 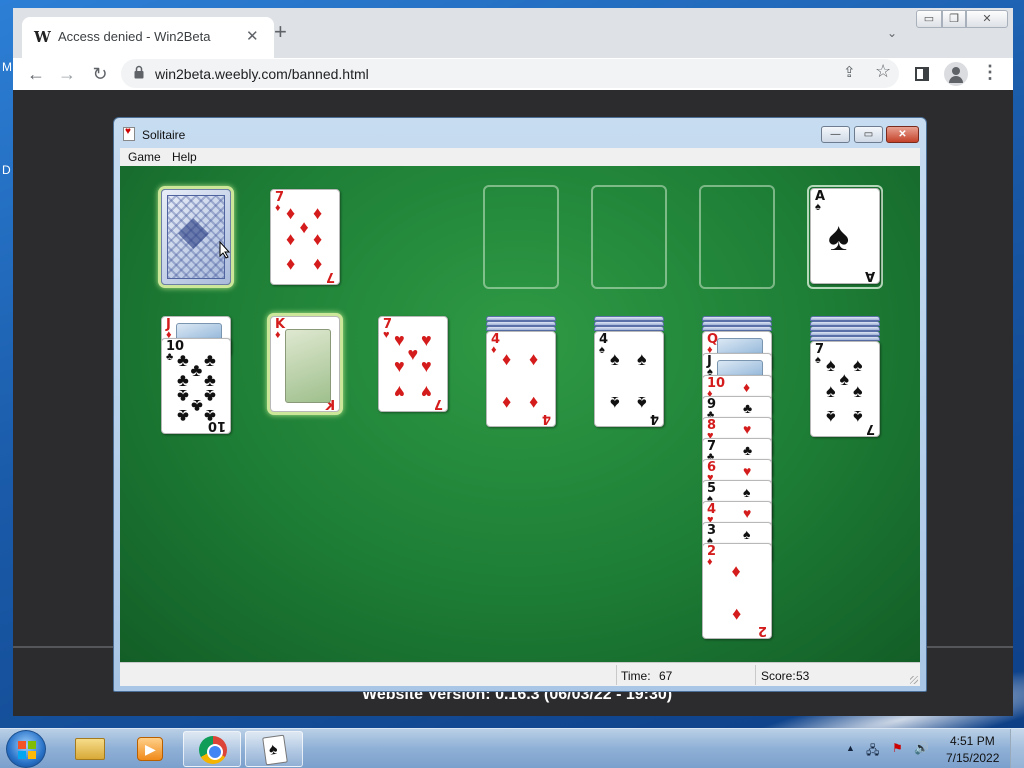 I want to click on score-label: Score:, so click(x=778, y=676).